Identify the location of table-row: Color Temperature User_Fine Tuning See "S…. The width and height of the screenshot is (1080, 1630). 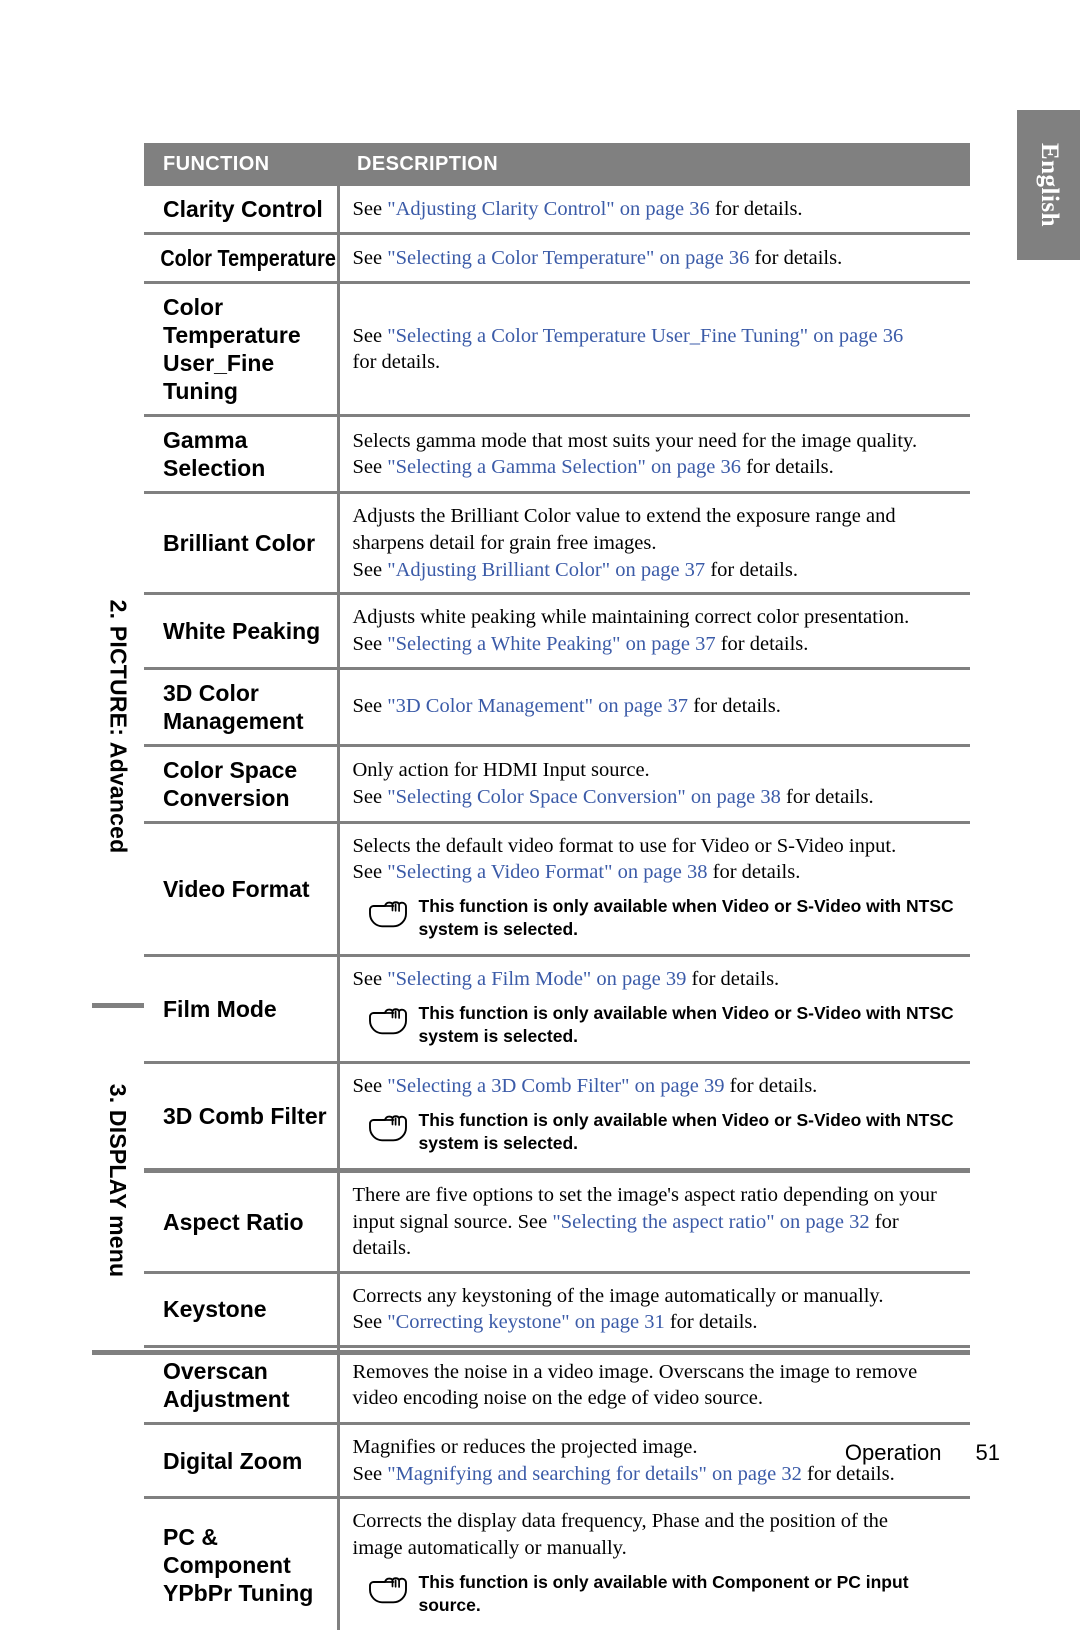
(557, 348).